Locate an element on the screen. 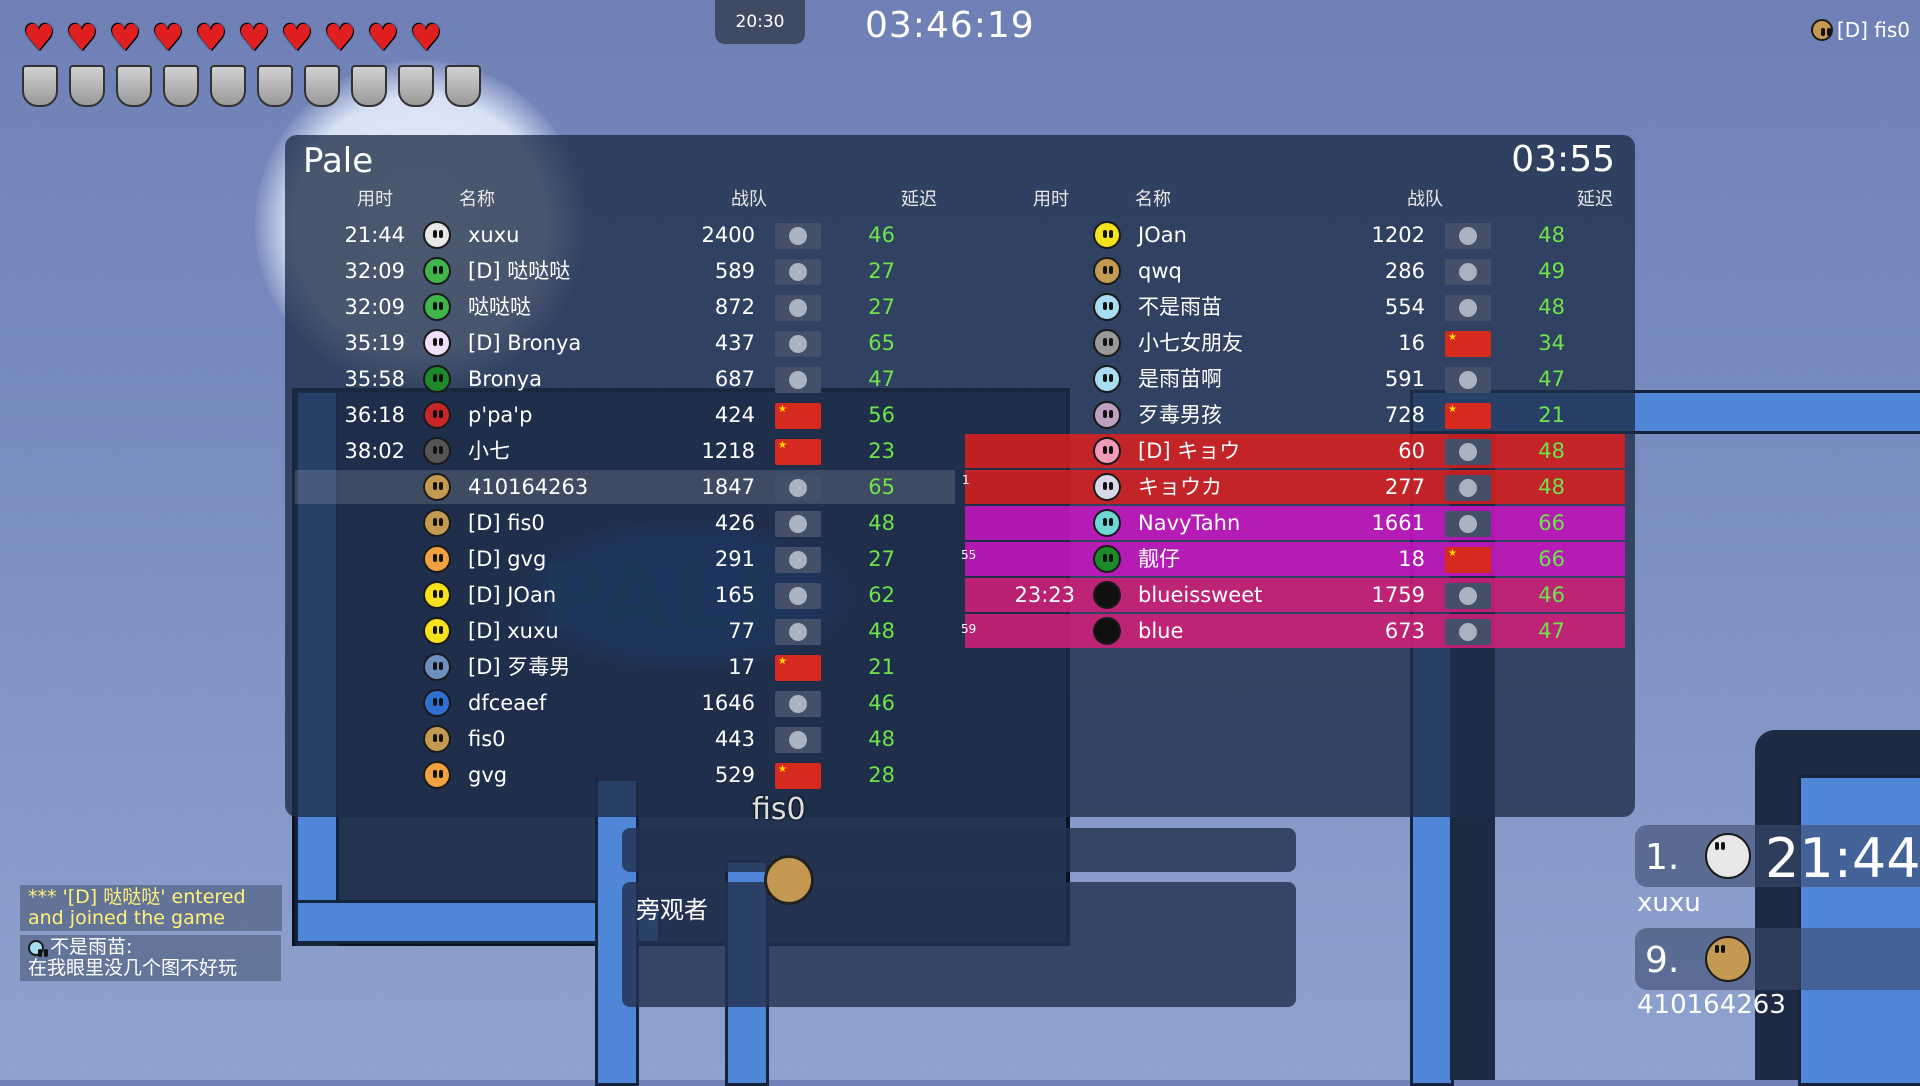 The width and height of the screenshot is (1920, 1086). player-nameplate: fis0 is located at coordinates (779, 809).